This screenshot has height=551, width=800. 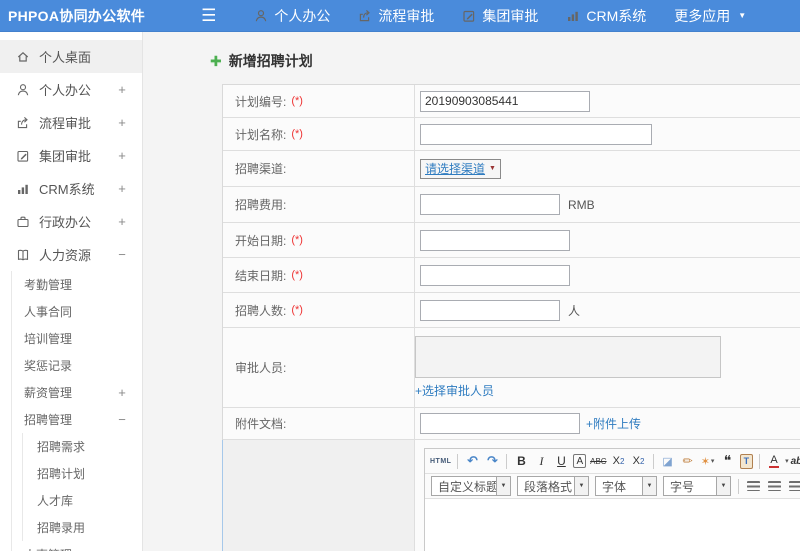 What do you see at coordinates (82, 527) in the screenshot?
I see `sidebar-item-recruit-hire: 招聘录用` at bounding box center [82, 527].